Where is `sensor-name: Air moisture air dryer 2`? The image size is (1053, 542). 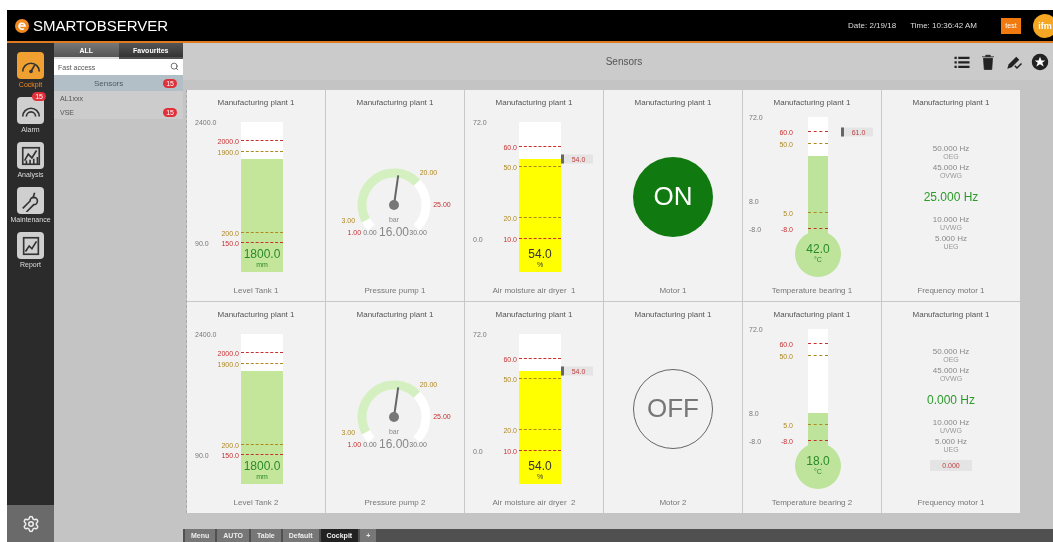
sensor-name: Air moisture air dryer 2 is located at coordinates (534, 502).